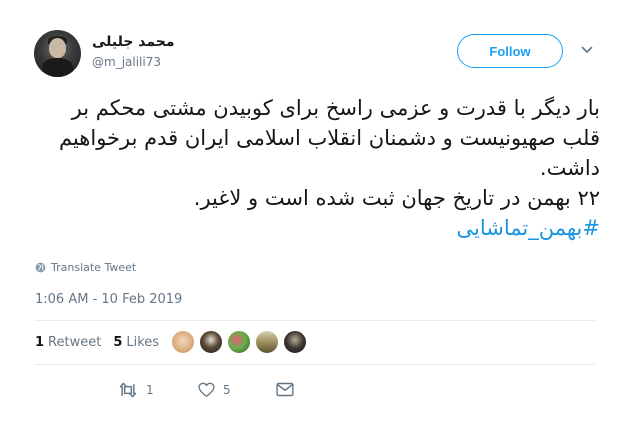 This screenshot has height=425, width=631. I want to click on chevron-down-icon, so click(587, 50).